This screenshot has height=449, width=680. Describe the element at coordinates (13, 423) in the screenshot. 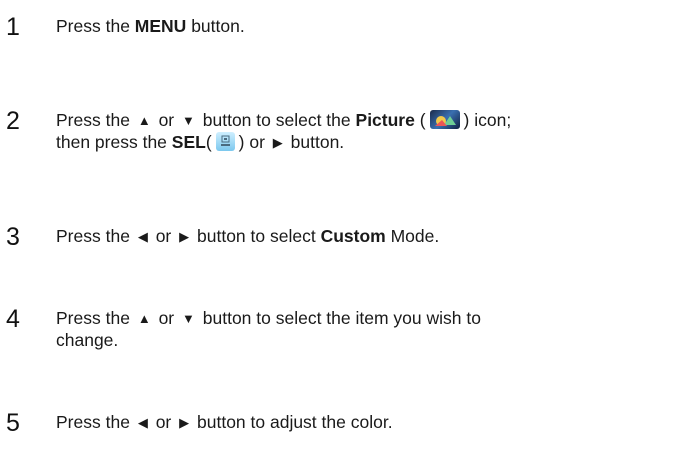

I see `step-number: 5` at that location.